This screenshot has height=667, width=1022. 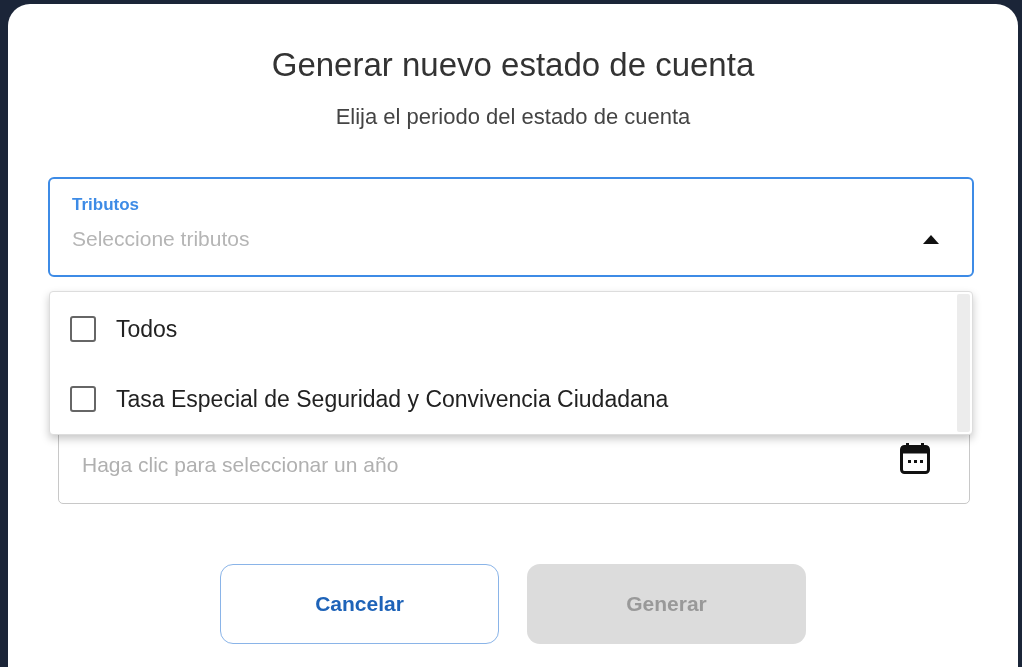 I want to click on dialog-title: Generar nuevo estado de cuenta, so click(x=513, y=65).